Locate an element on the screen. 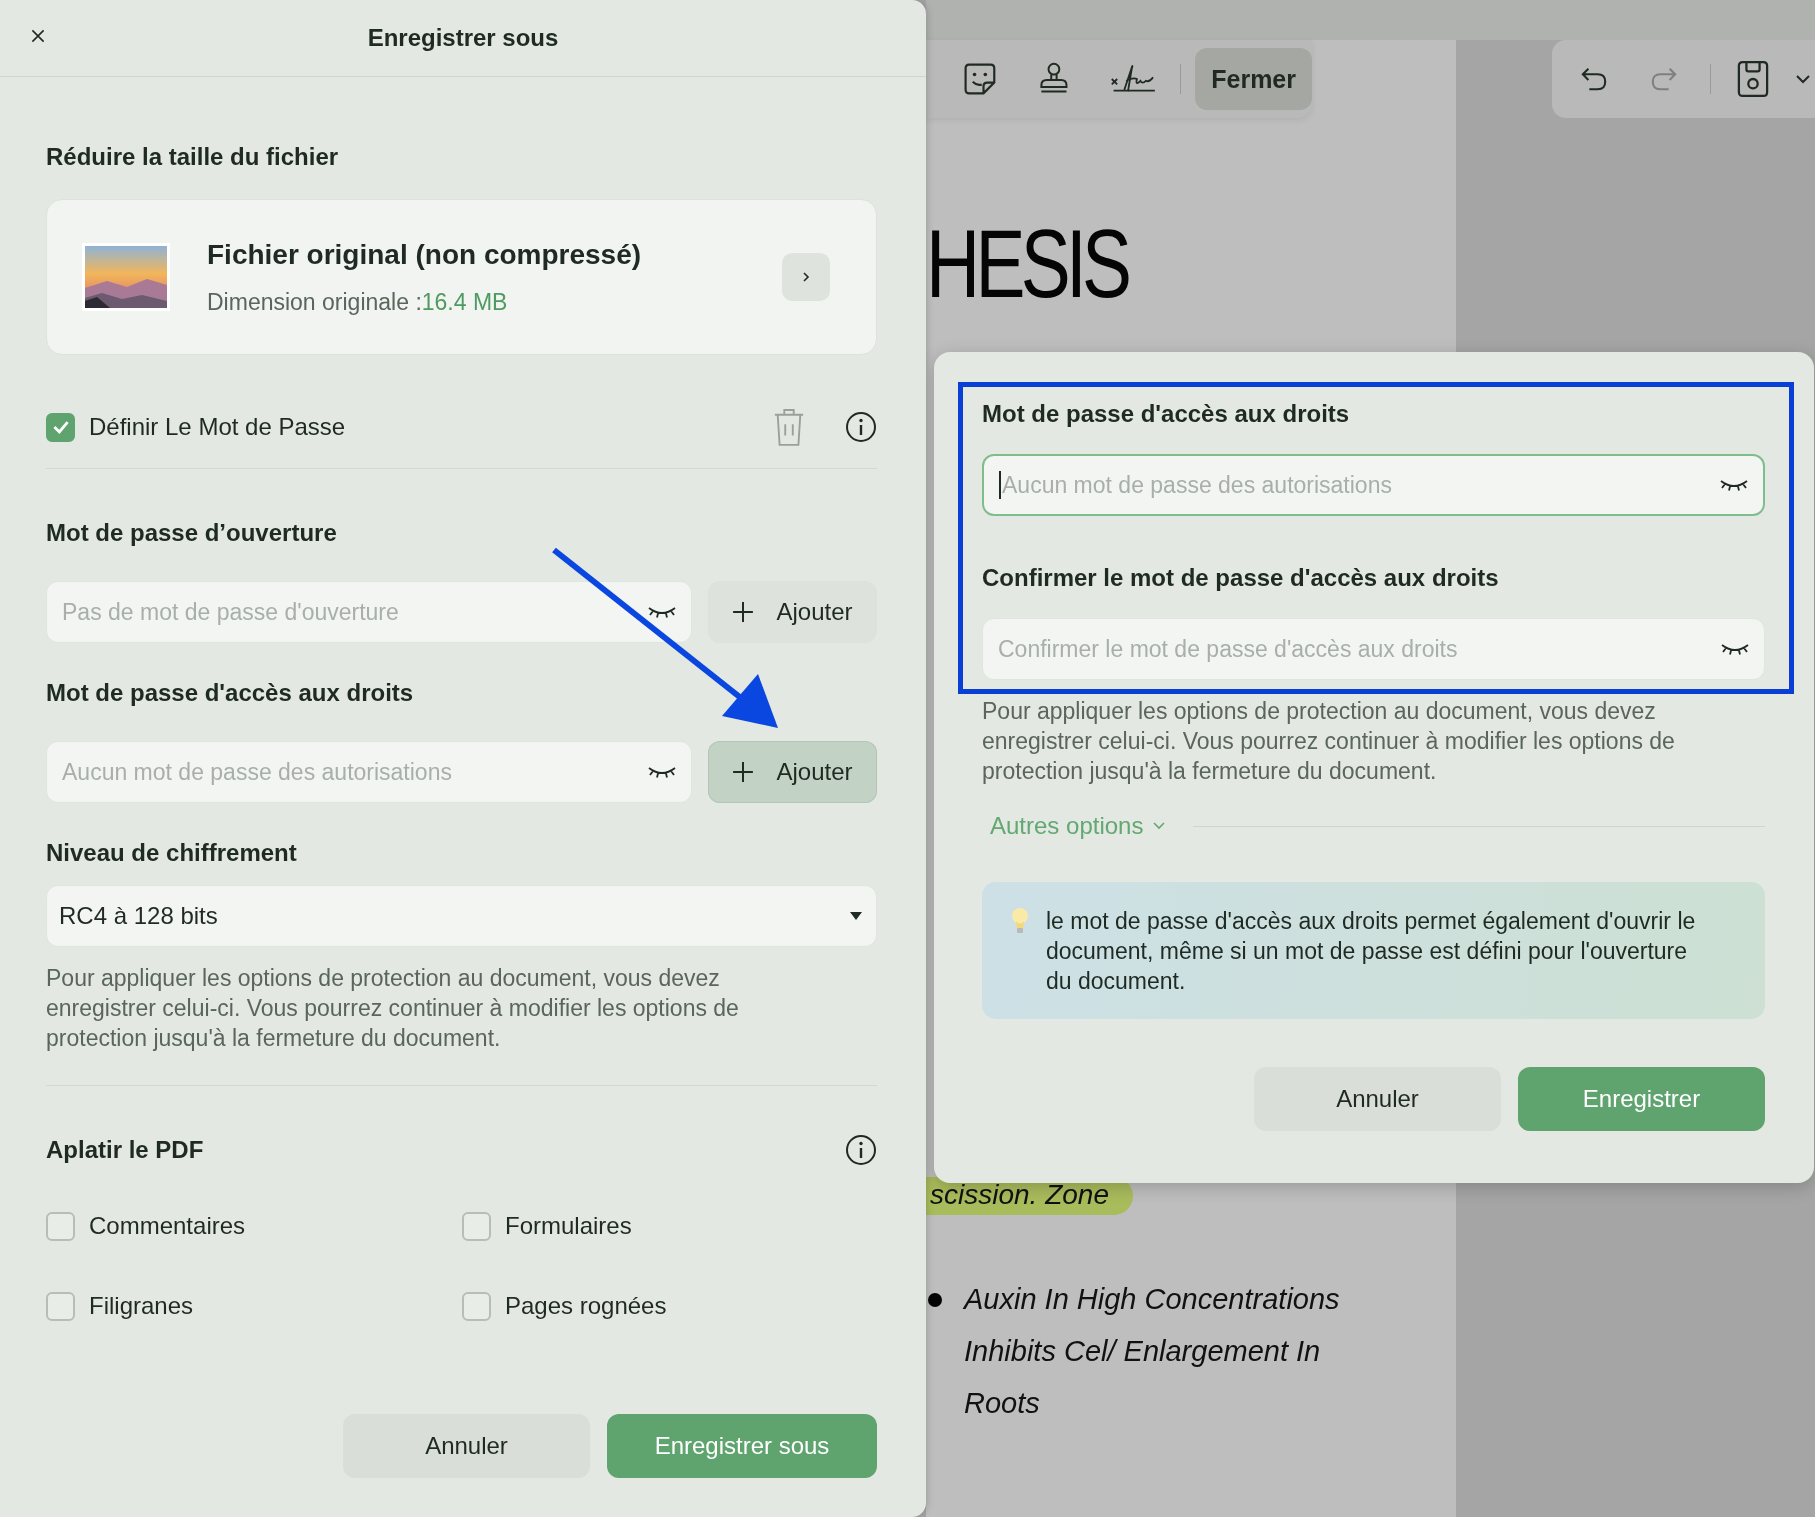 The height and width of the screenshot is (1517, 1815). save-icon is located at coordinates (1753, 79).